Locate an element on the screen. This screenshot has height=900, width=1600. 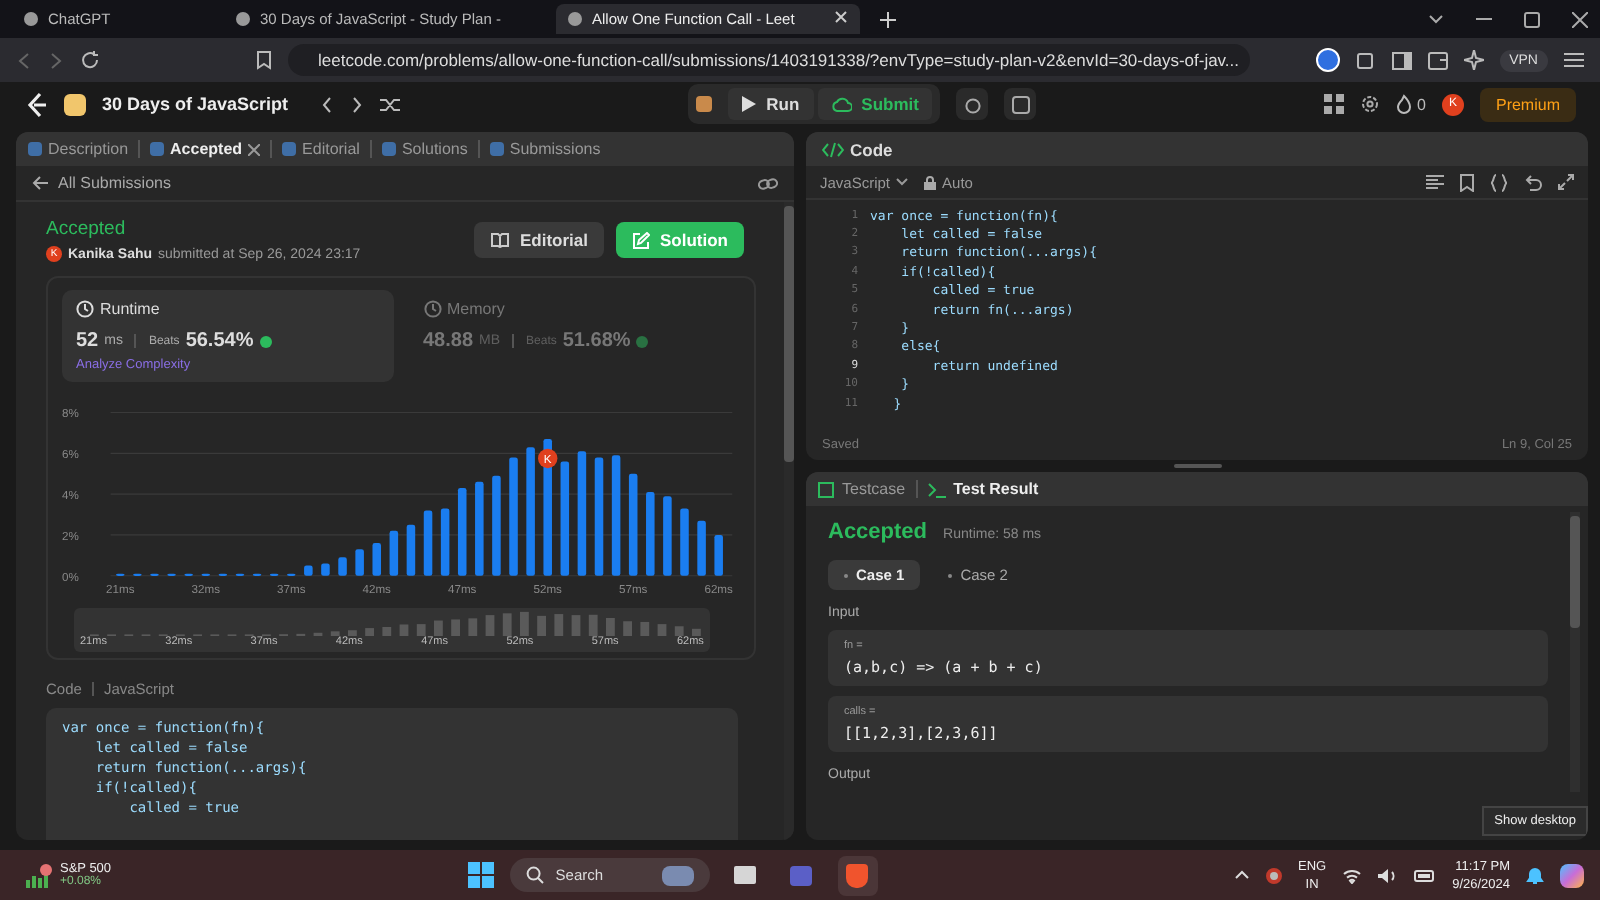
panel-tab: Description is located at coordinates (78, 149).